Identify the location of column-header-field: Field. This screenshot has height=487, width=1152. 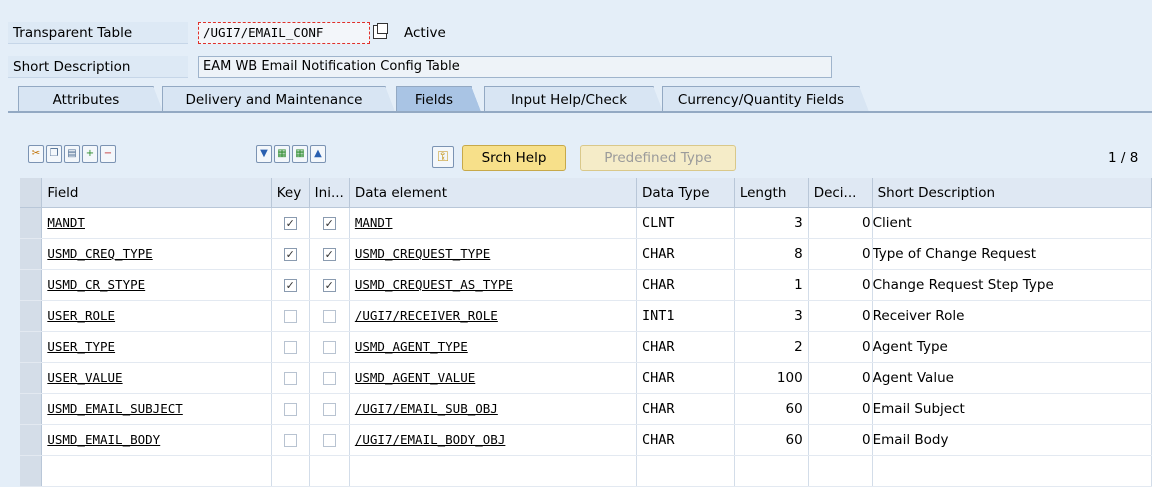
(156, 193).